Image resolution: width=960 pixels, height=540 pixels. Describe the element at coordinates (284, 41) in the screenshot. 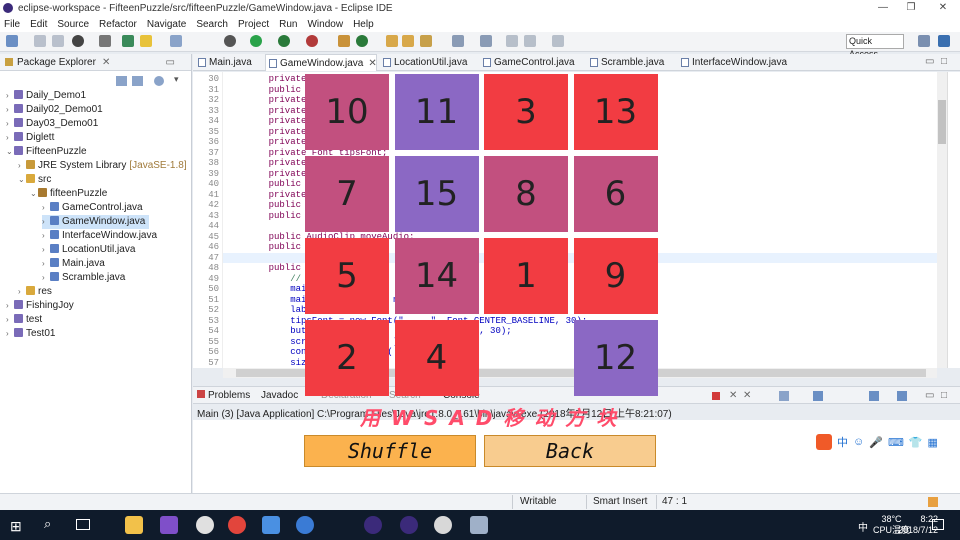

I see `run-config-icon` at that location.